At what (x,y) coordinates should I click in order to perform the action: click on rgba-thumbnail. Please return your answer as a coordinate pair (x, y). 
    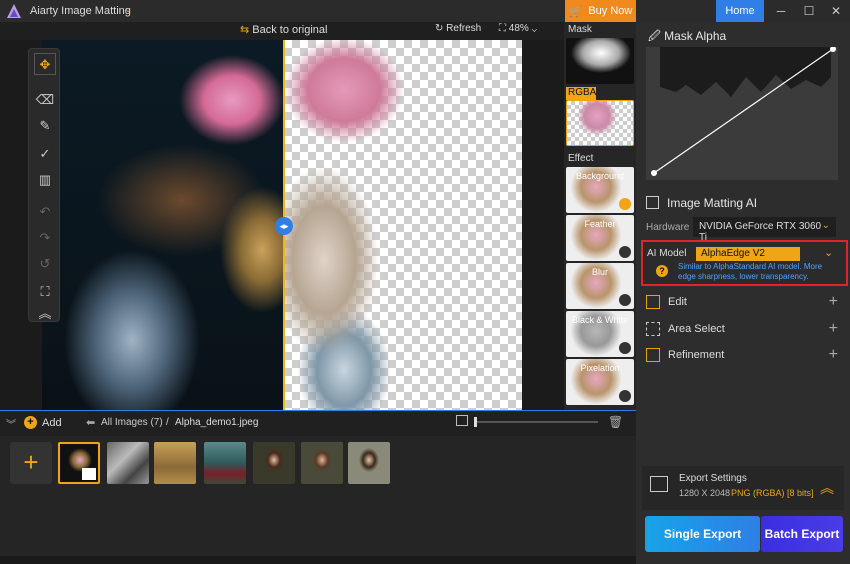
    Looking at the image, I should click on (600, 123).